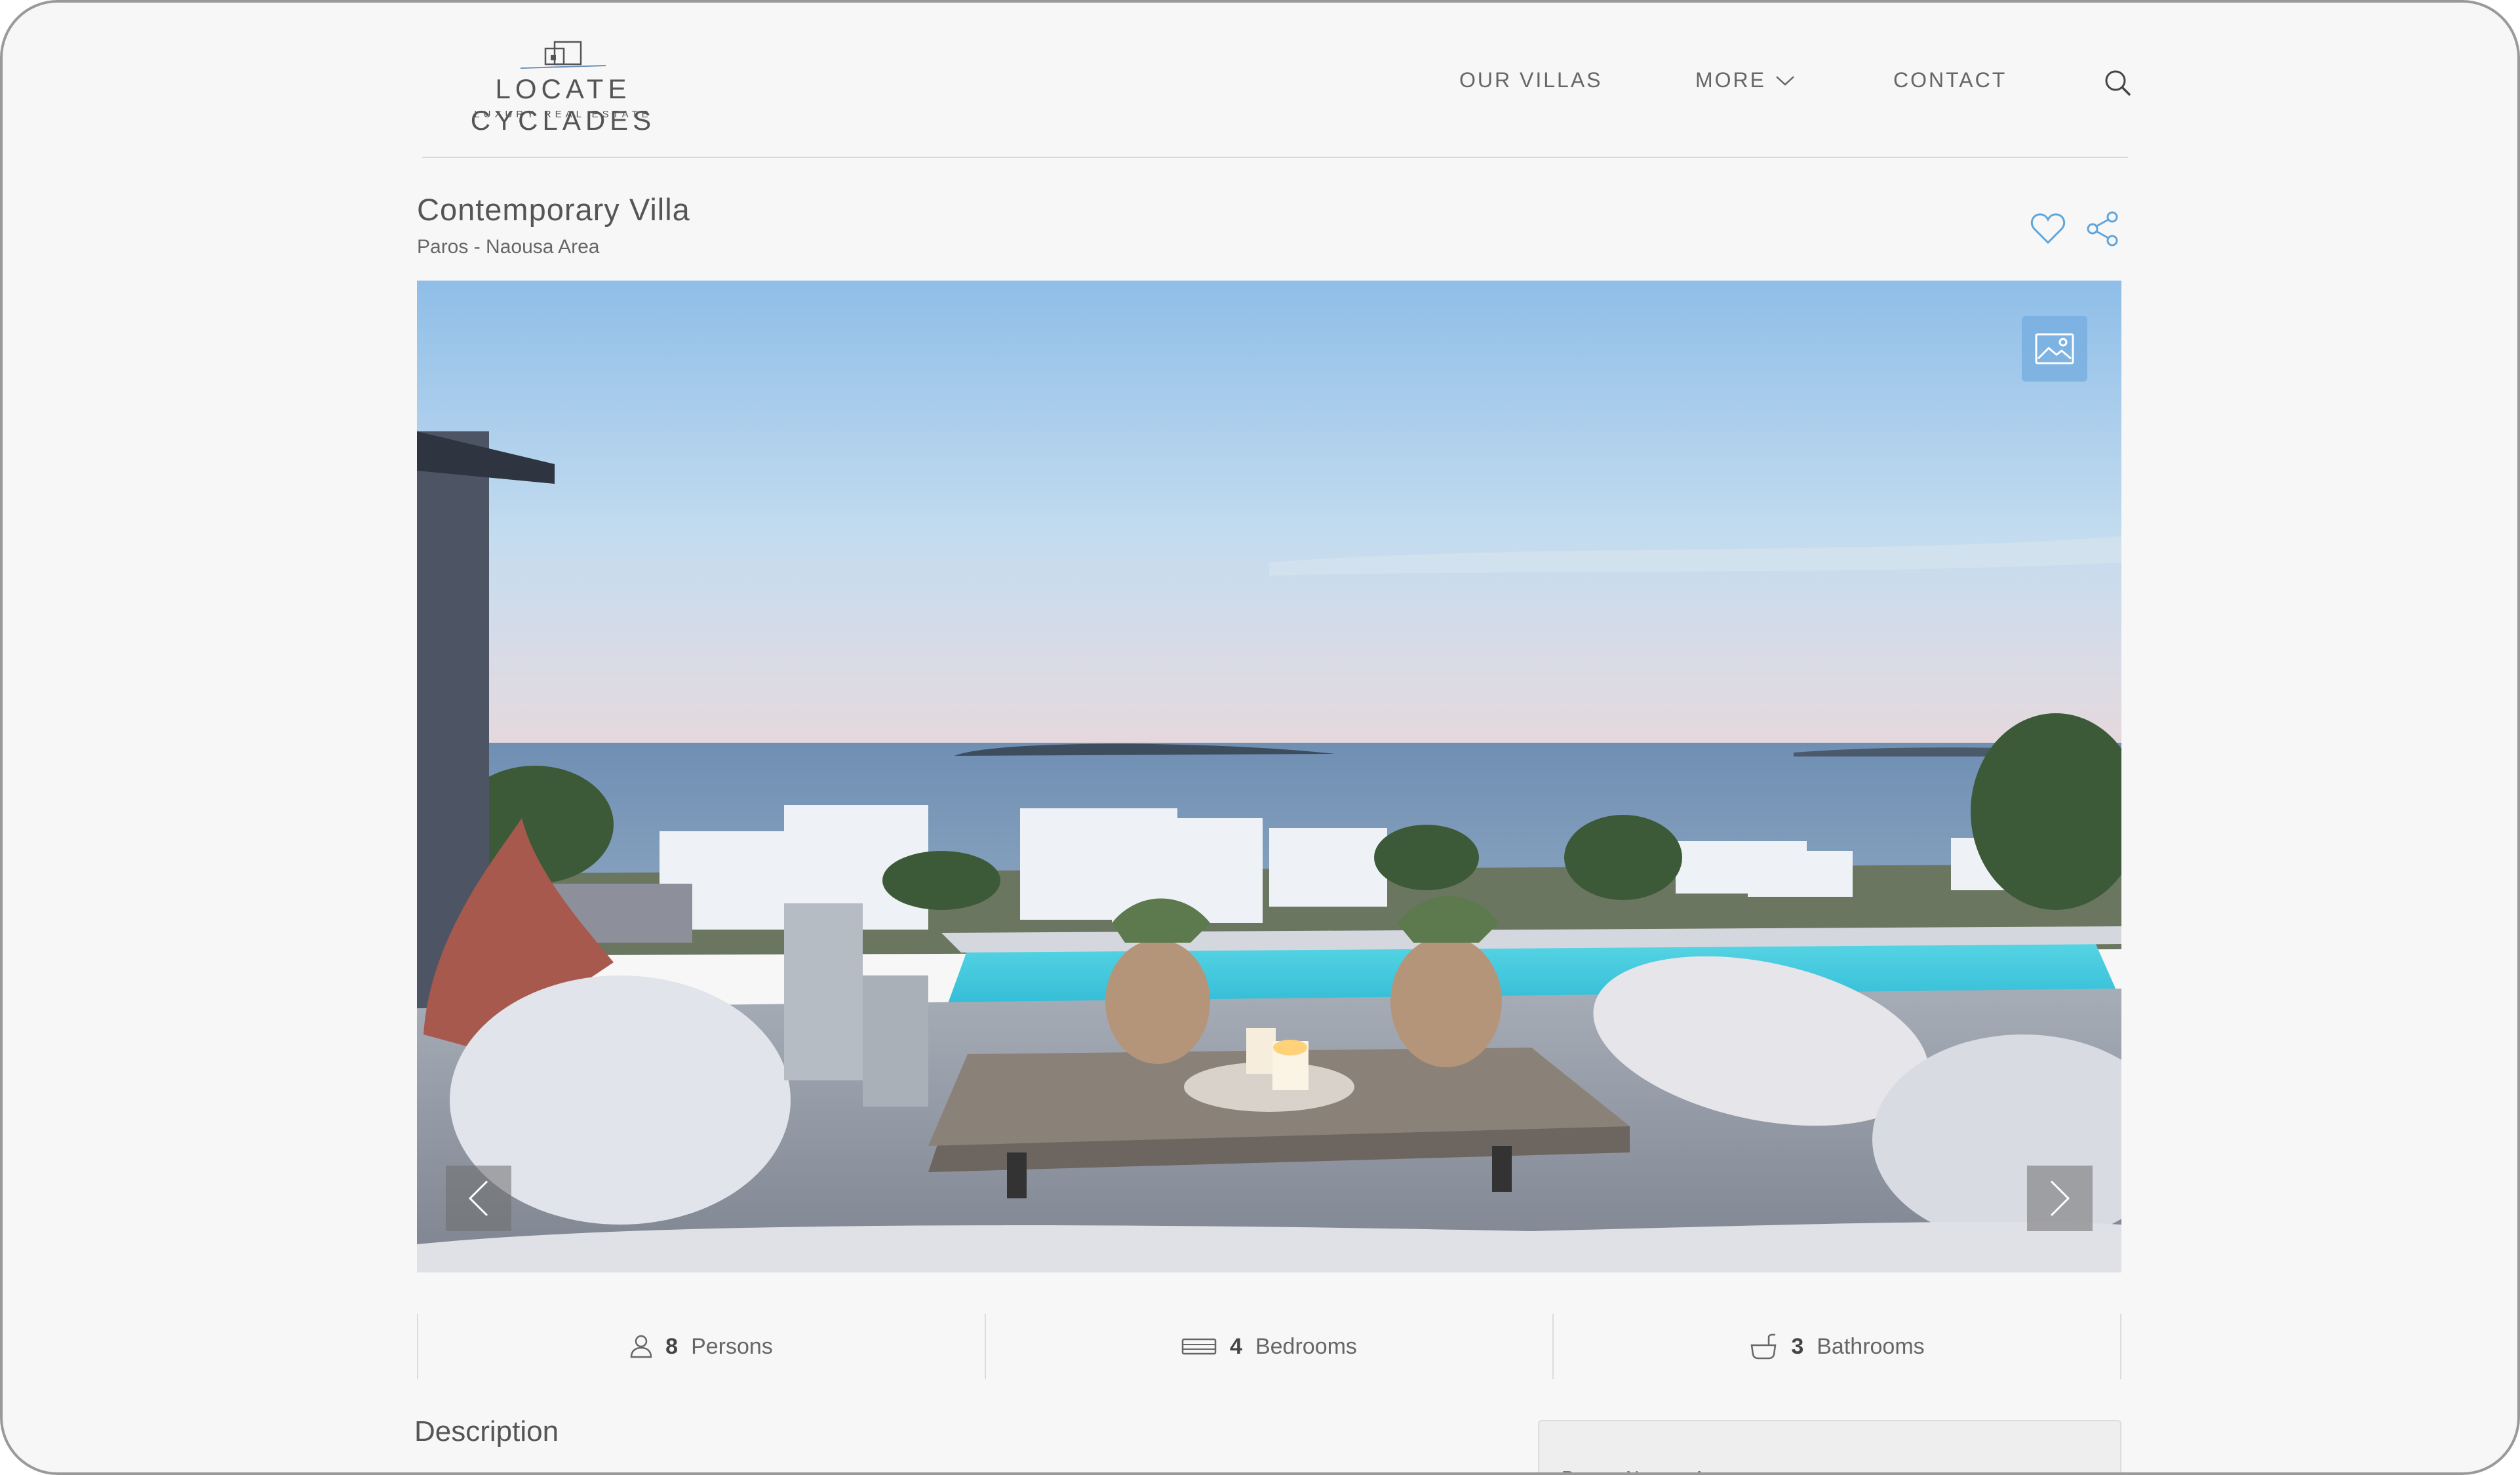  What do you see at coordinates (563, 55) in the screenshot?
I see `logo-mark-icon` at bounding box center [563, 55].